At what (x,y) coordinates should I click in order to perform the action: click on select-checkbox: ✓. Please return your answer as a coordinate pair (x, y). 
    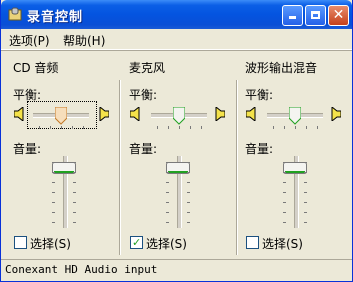
    Looking at the image, I should click on (136, 242).